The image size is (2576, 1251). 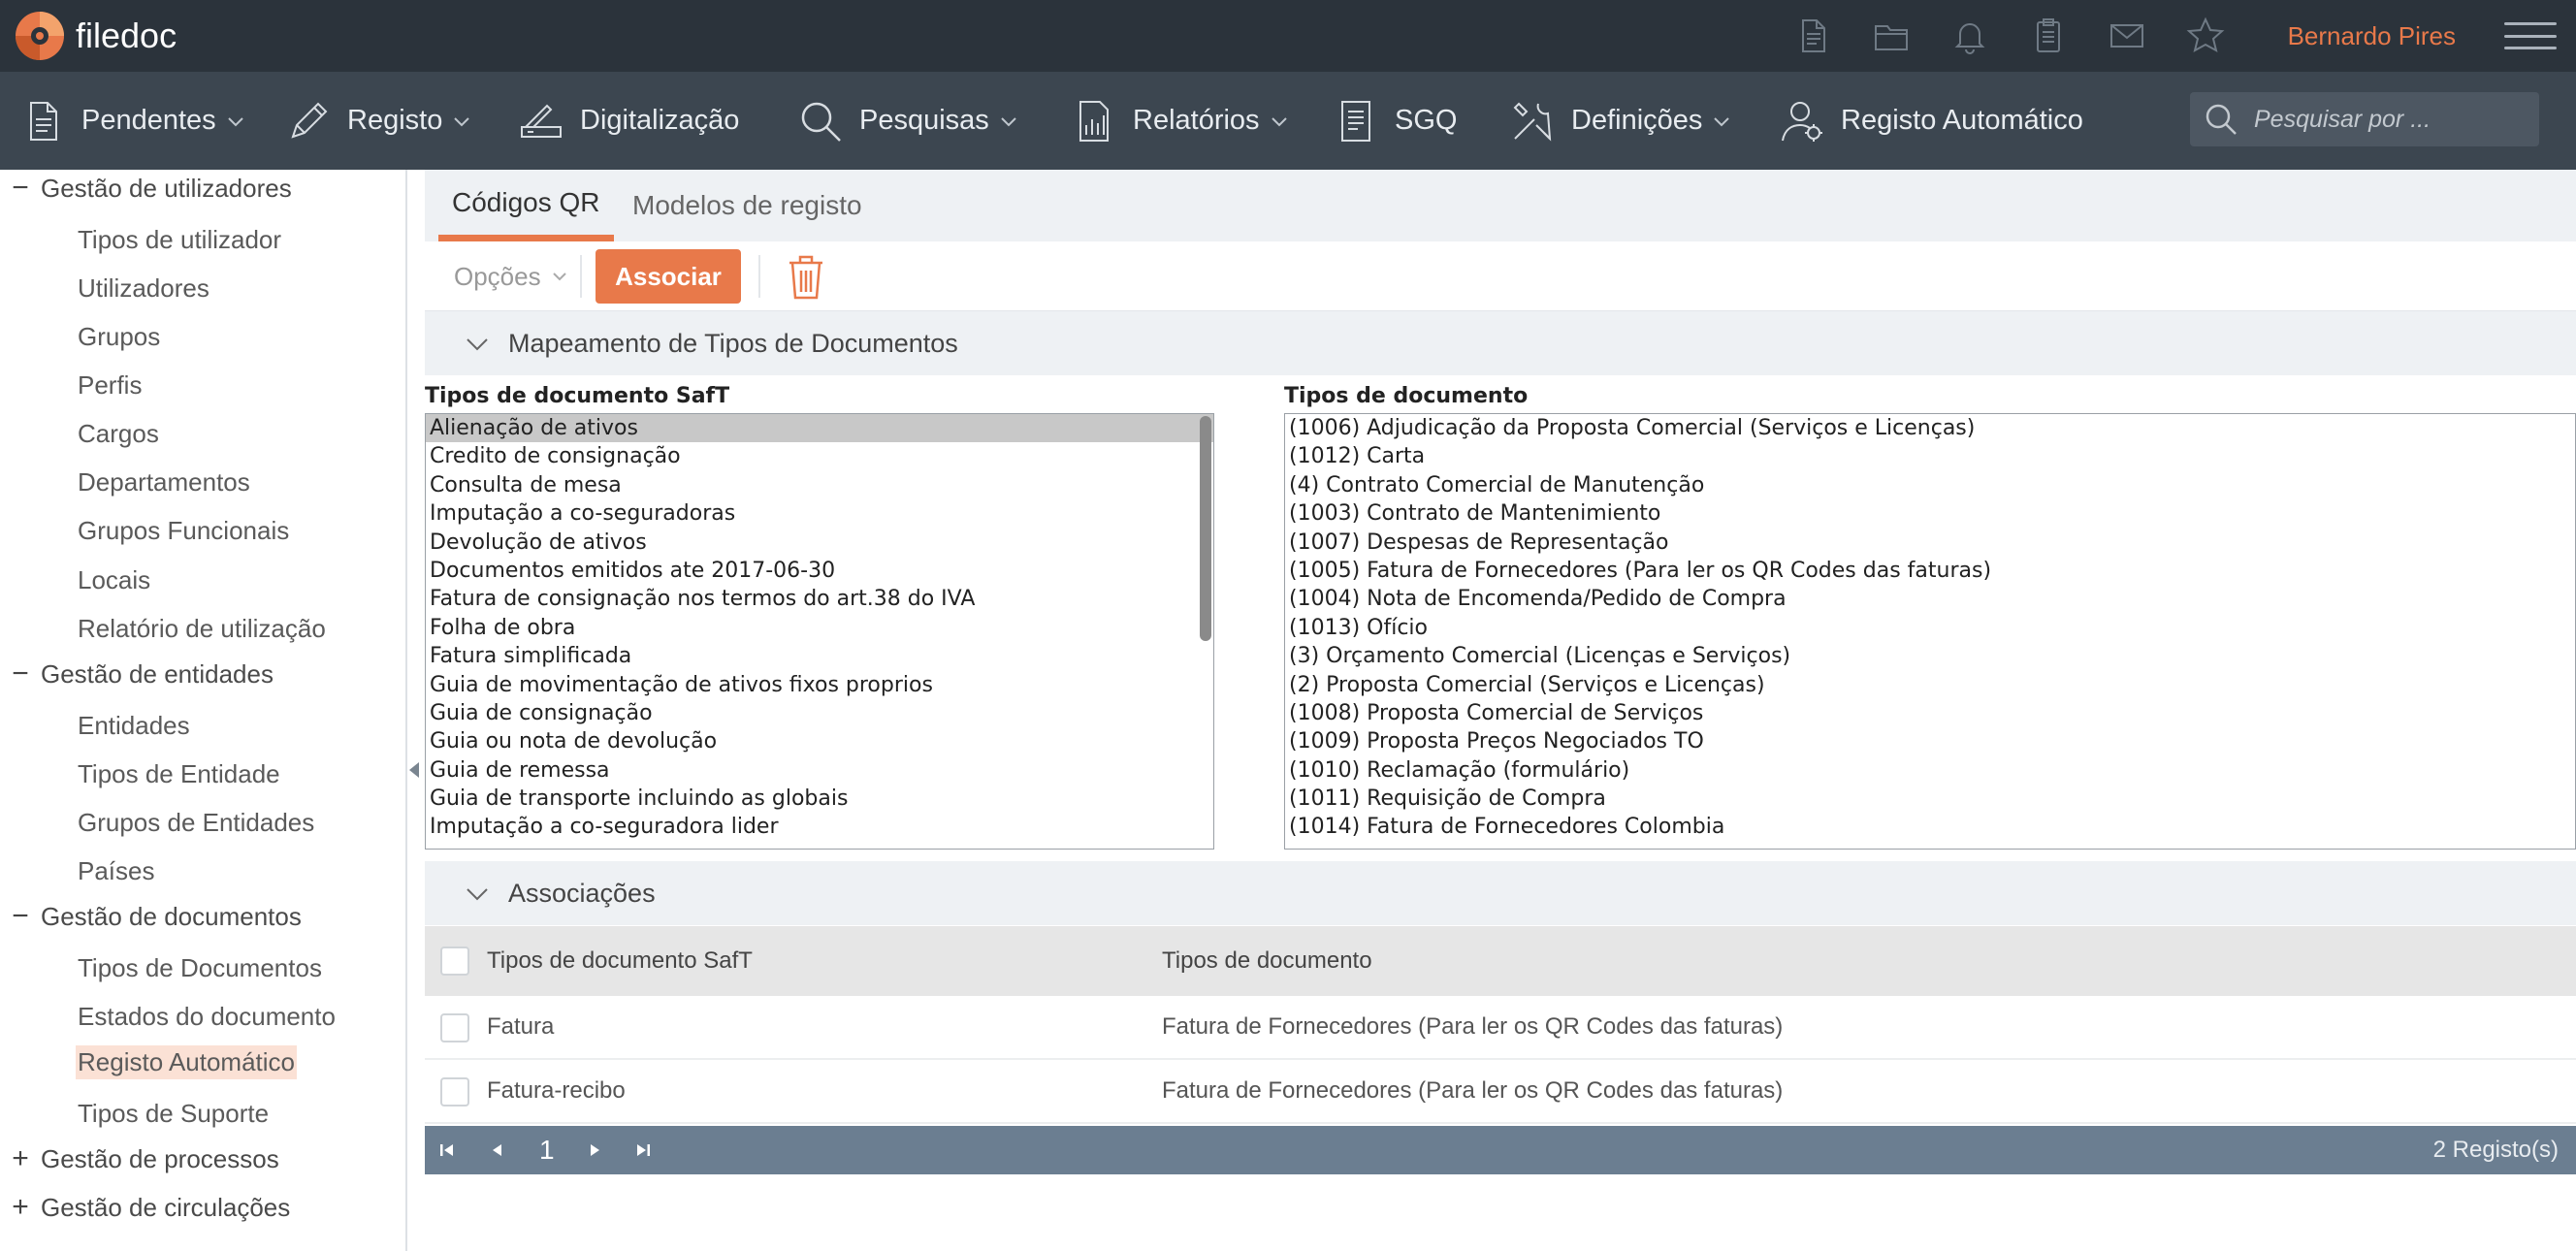 I want to click on sidebar-item-tipos-documentos: Tipos de Documentos, so click(x=200, y=968).